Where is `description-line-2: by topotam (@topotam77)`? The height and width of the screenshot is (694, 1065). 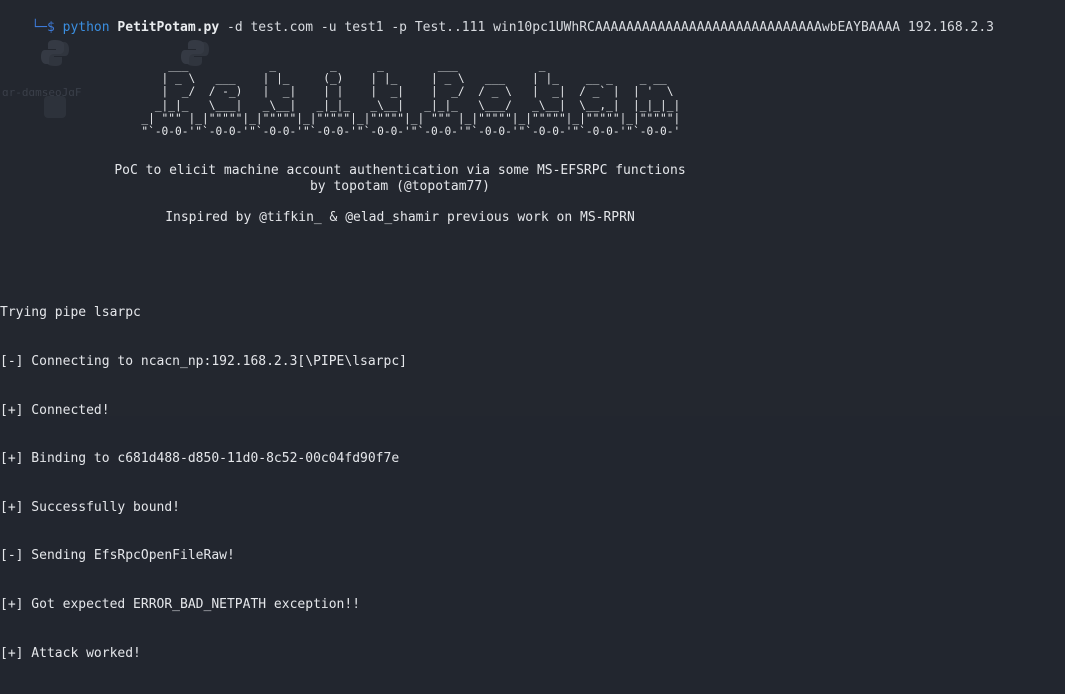
description-line-2: by topotam (@topotam77) is located at coordinates (399, 186).